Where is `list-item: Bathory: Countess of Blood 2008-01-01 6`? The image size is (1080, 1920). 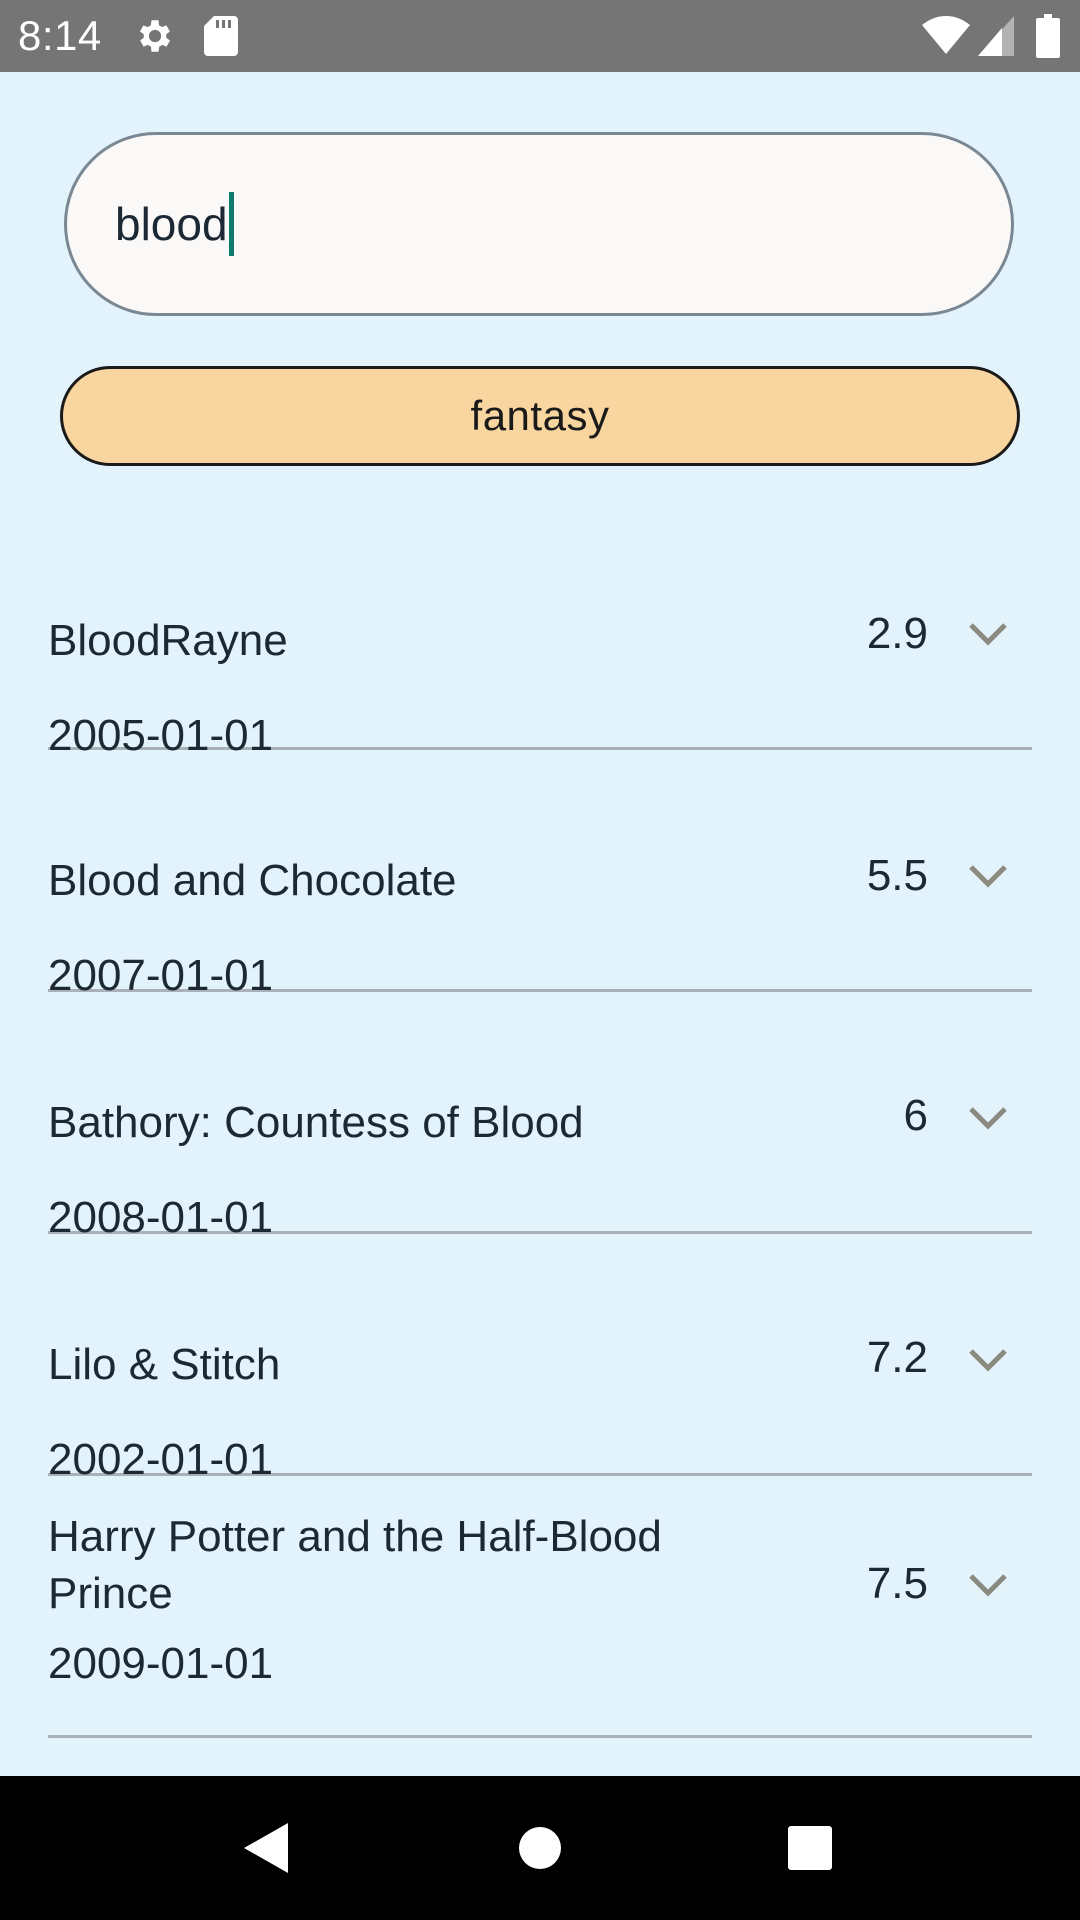
list-item: Bathory: Countess of Blood 2008-01-01 6 is located at coordinates (540, 1117).